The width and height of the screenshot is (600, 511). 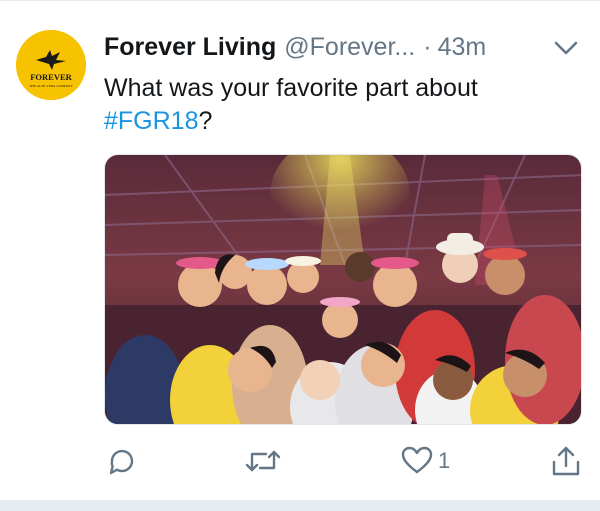 I want to click on tweet-text-end: ?, so click(x=205, y=121).